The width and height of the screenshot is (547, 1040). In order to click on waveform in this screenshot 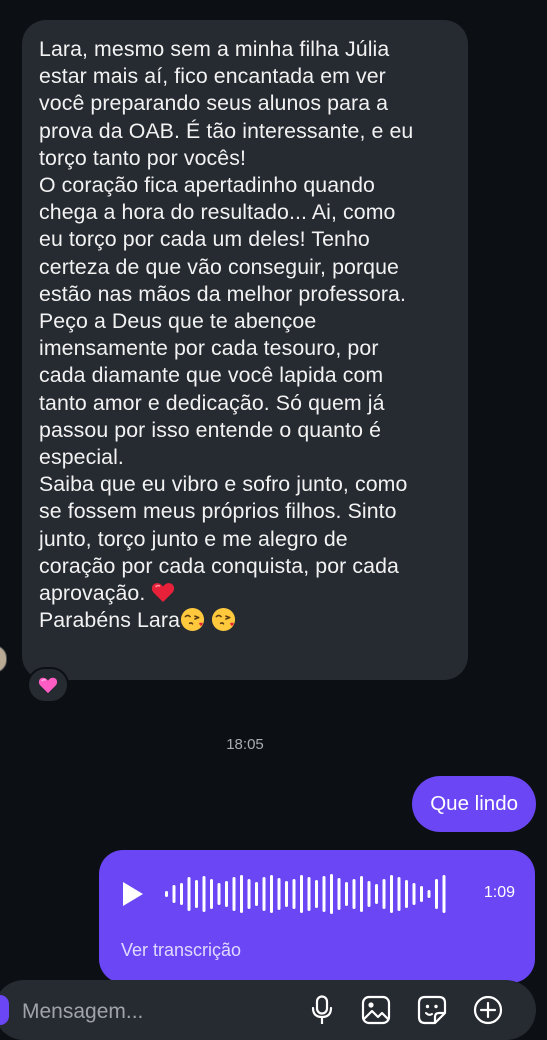, I will do `click(313, 894)`.